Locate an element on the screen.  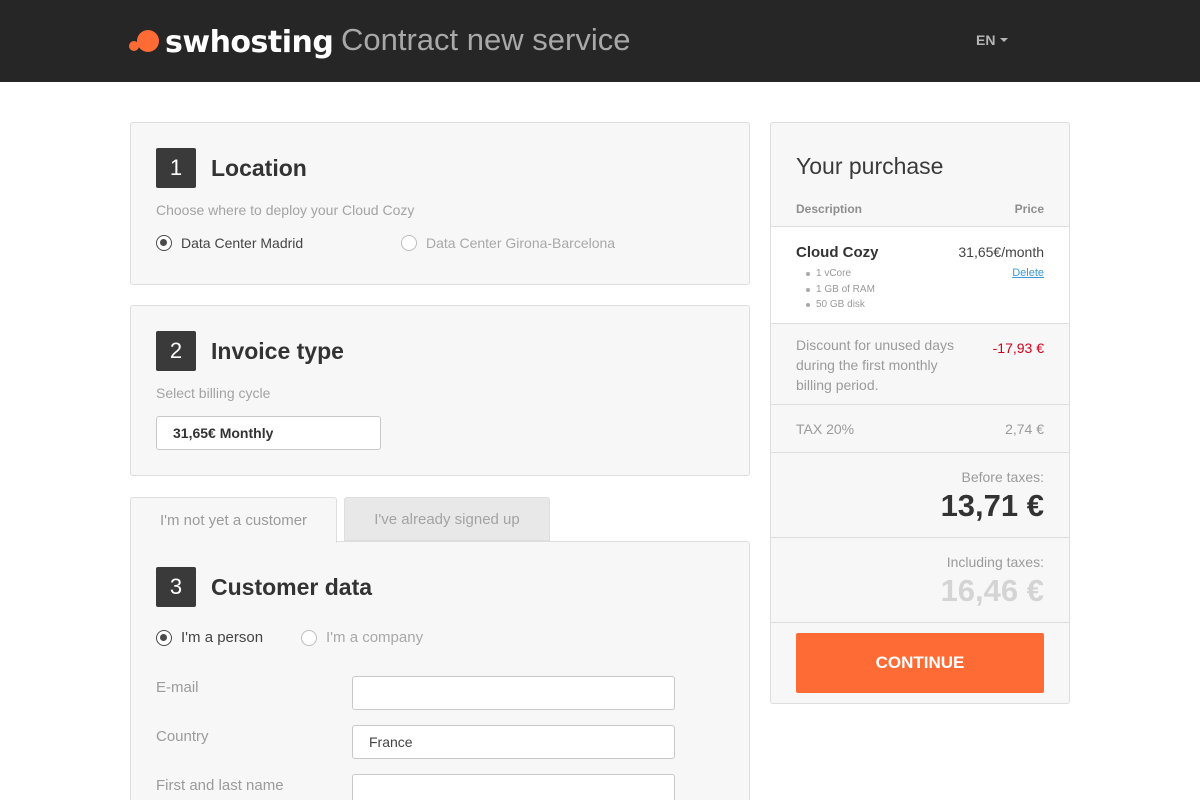
radio-label: Data Center Girona-Barcelona is located at coordinates (521, 243).